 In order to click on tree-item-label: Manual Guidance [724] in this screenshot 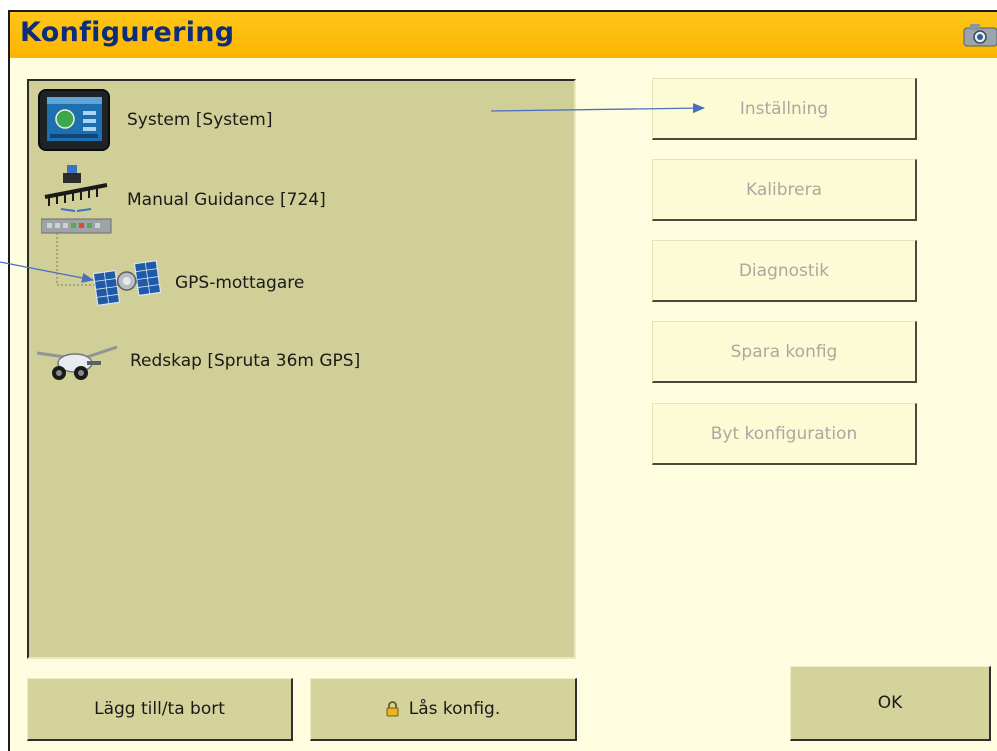, I will do `click(226, 200)`.